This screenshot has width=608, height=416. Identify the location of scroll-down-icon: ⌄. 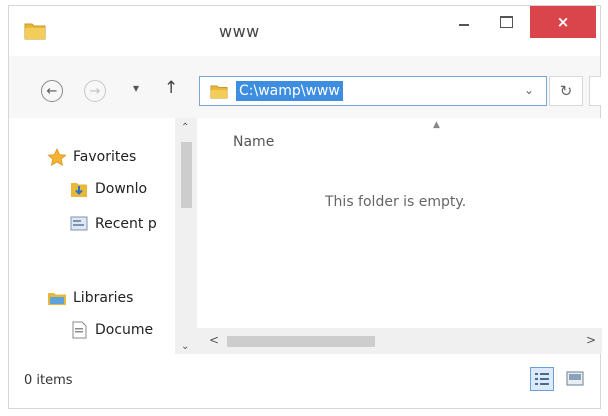
(185, 346).